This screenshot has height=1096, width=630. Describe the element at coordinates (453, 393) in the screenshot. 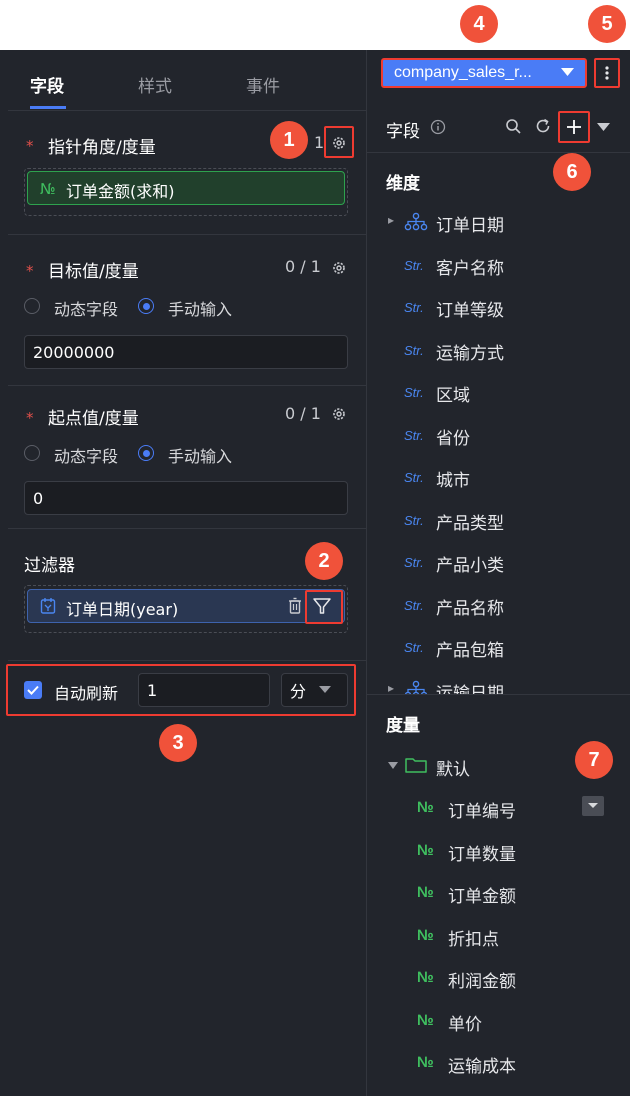

I see `dimension-item: 区域` at that location.